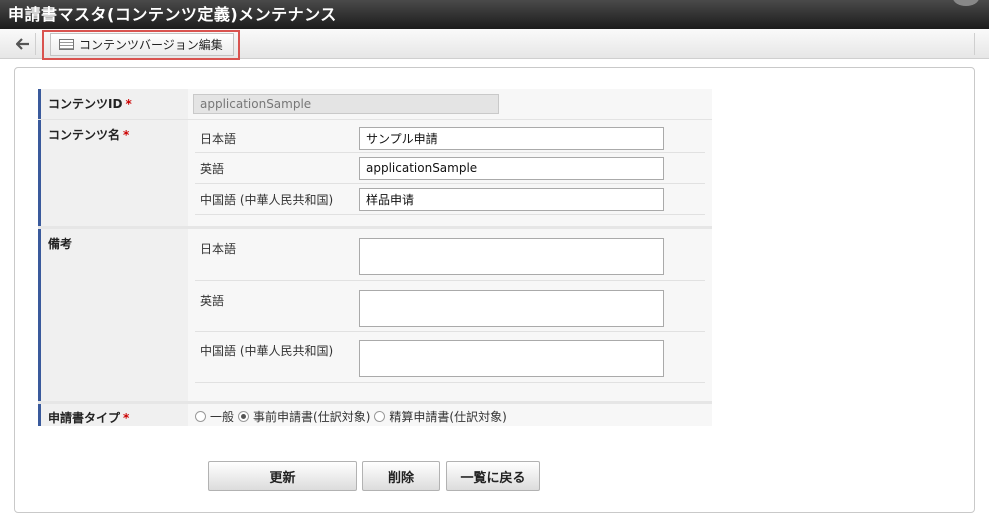  What do you see at coordinates (401, 476) in the screenshot?
I see `delete-button: 削除` at bounding box center [401, 476].